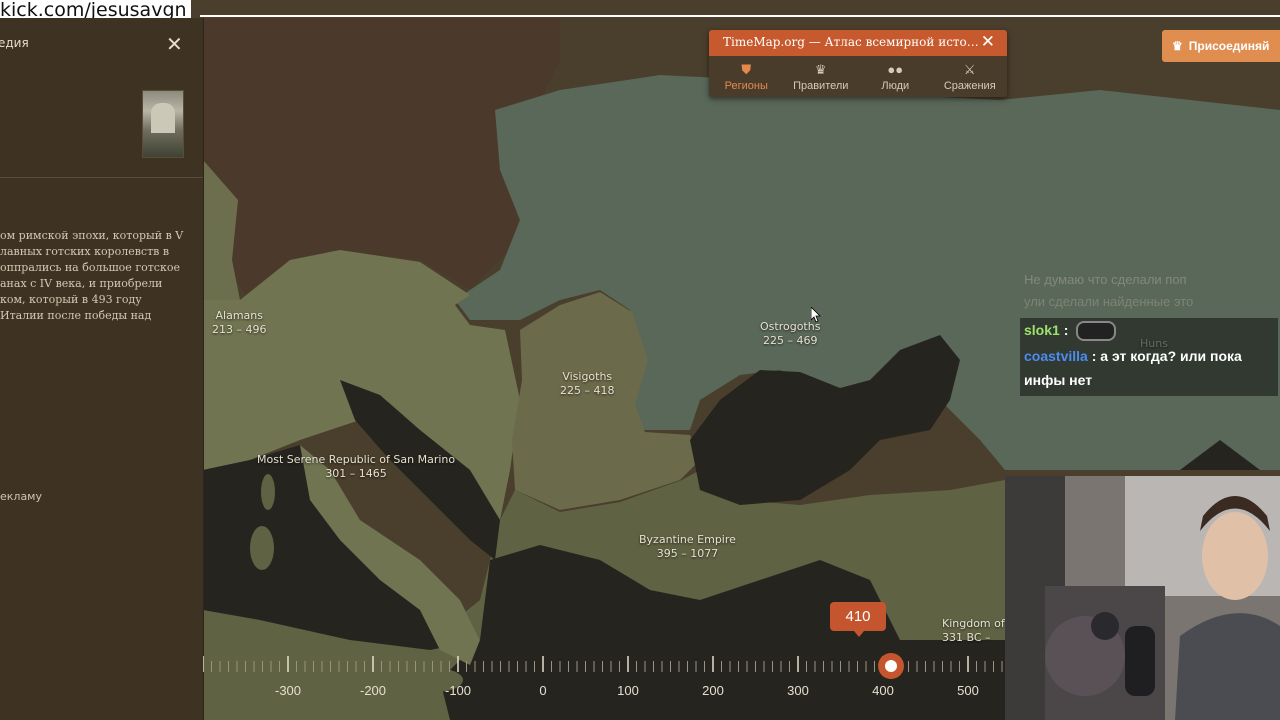 The image size is (1280, 720). Describe the element at coordinates (90, 267) in the screenshot. I see `description-line: оппрались на большое готское` at that location.